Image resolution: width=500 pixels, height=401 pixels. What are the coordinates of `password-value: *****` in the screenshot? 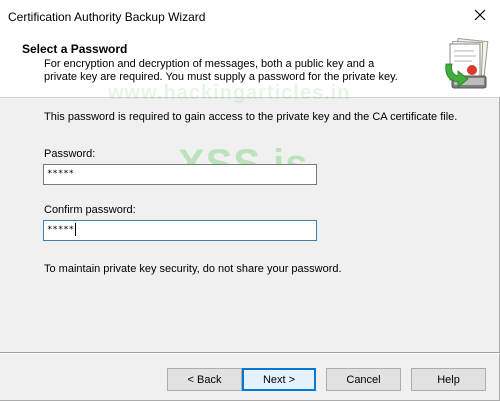 It's located at (61, 174).